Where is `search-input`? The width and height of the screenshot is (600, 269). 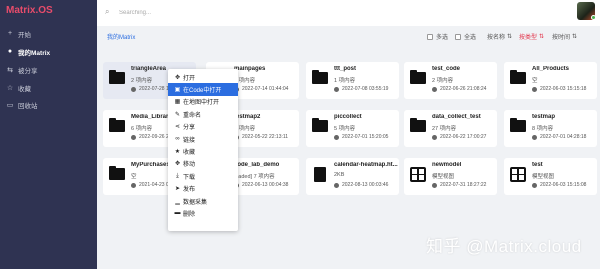 search-input is located at coordinates (219, 12).